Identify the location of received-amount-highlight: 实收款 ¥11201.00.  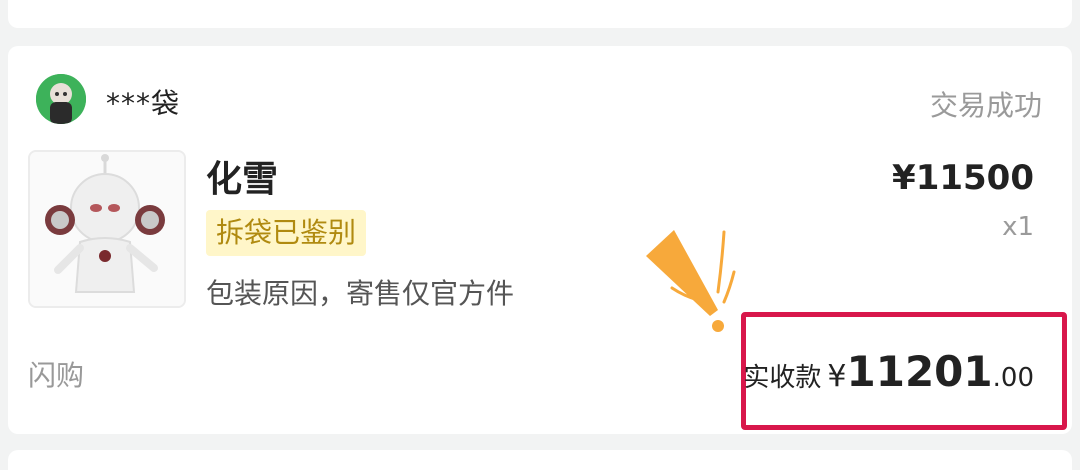
(904, 371).